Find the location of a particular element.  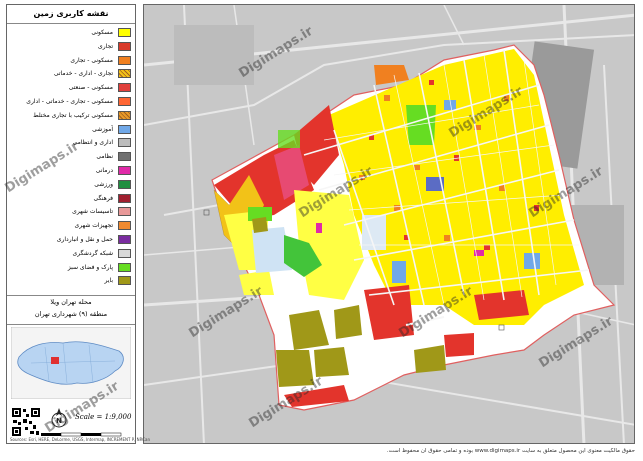

legend-label: مسکونی ترکیب با تجاری مختلط is located at coordinates (73, 115).